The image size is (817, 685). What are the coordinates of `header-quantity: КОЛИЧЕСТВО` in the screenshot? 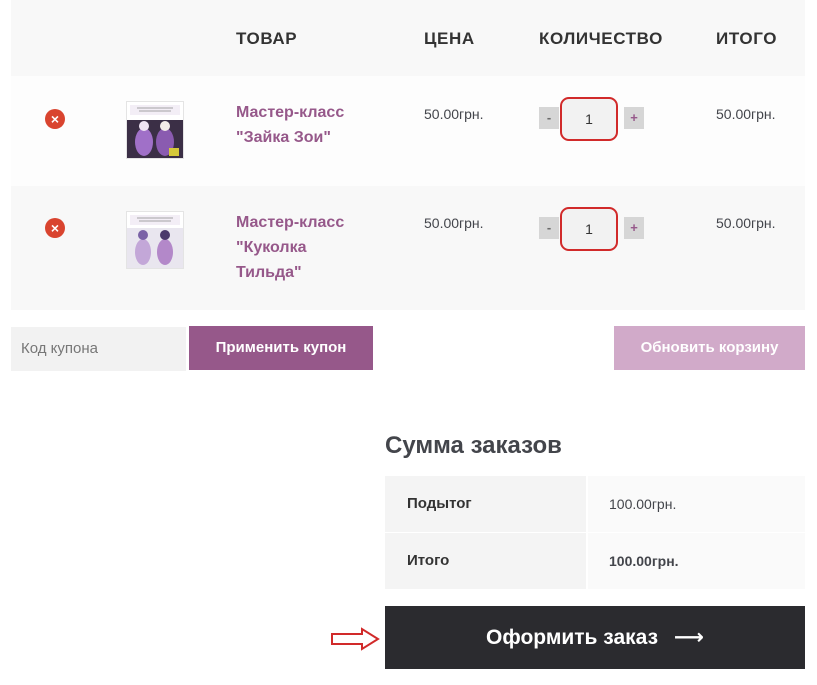 It's located at (601, 38).